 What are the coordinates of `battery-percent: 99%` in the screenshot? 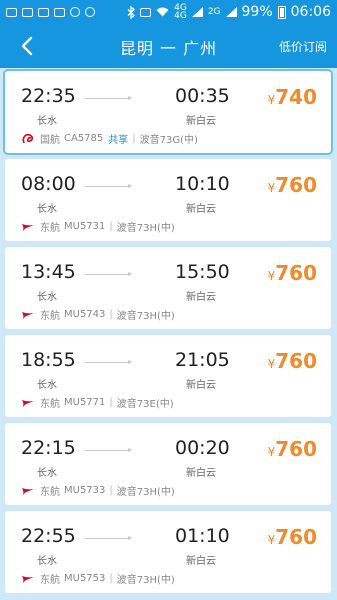 It's located at (257, 12).